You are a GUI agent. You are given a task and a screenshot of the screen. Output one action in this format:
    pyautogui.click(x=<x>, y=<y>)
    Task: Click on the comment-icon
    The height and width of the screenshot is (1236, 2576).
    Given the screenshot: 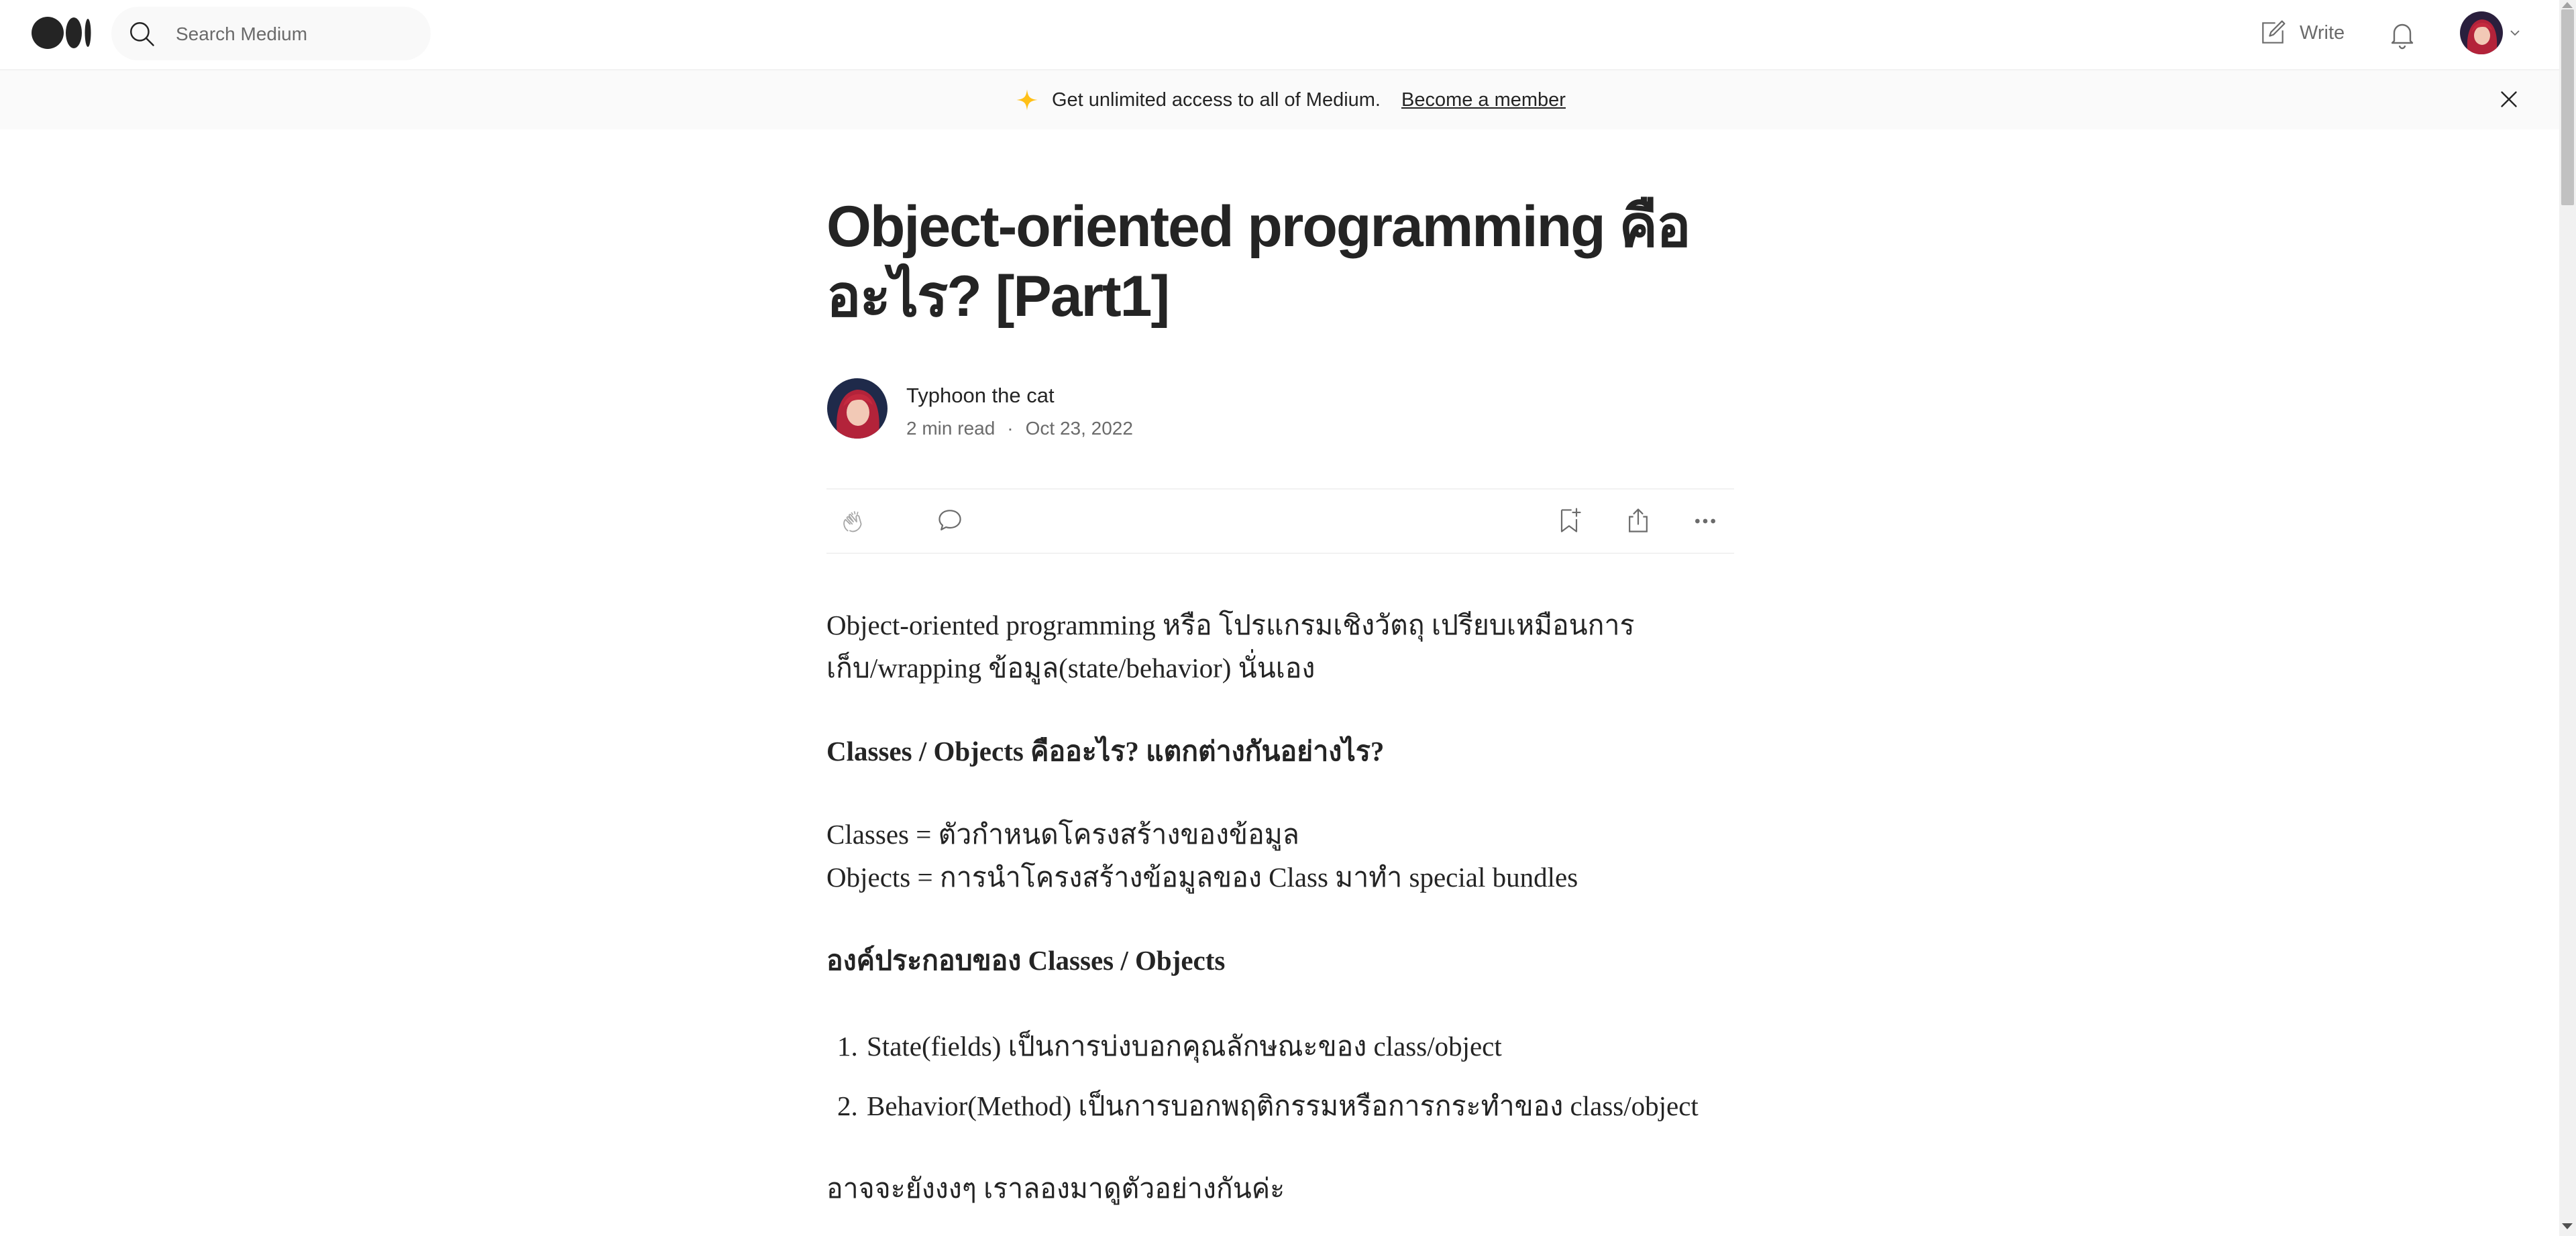 What is the action you would take?
    pyautogui.click(x=950, y=520)
    